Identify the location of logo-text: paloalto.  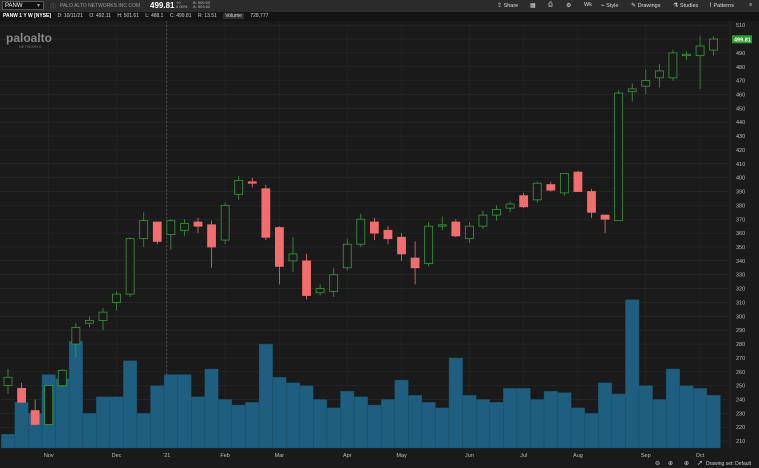
(29, 38).